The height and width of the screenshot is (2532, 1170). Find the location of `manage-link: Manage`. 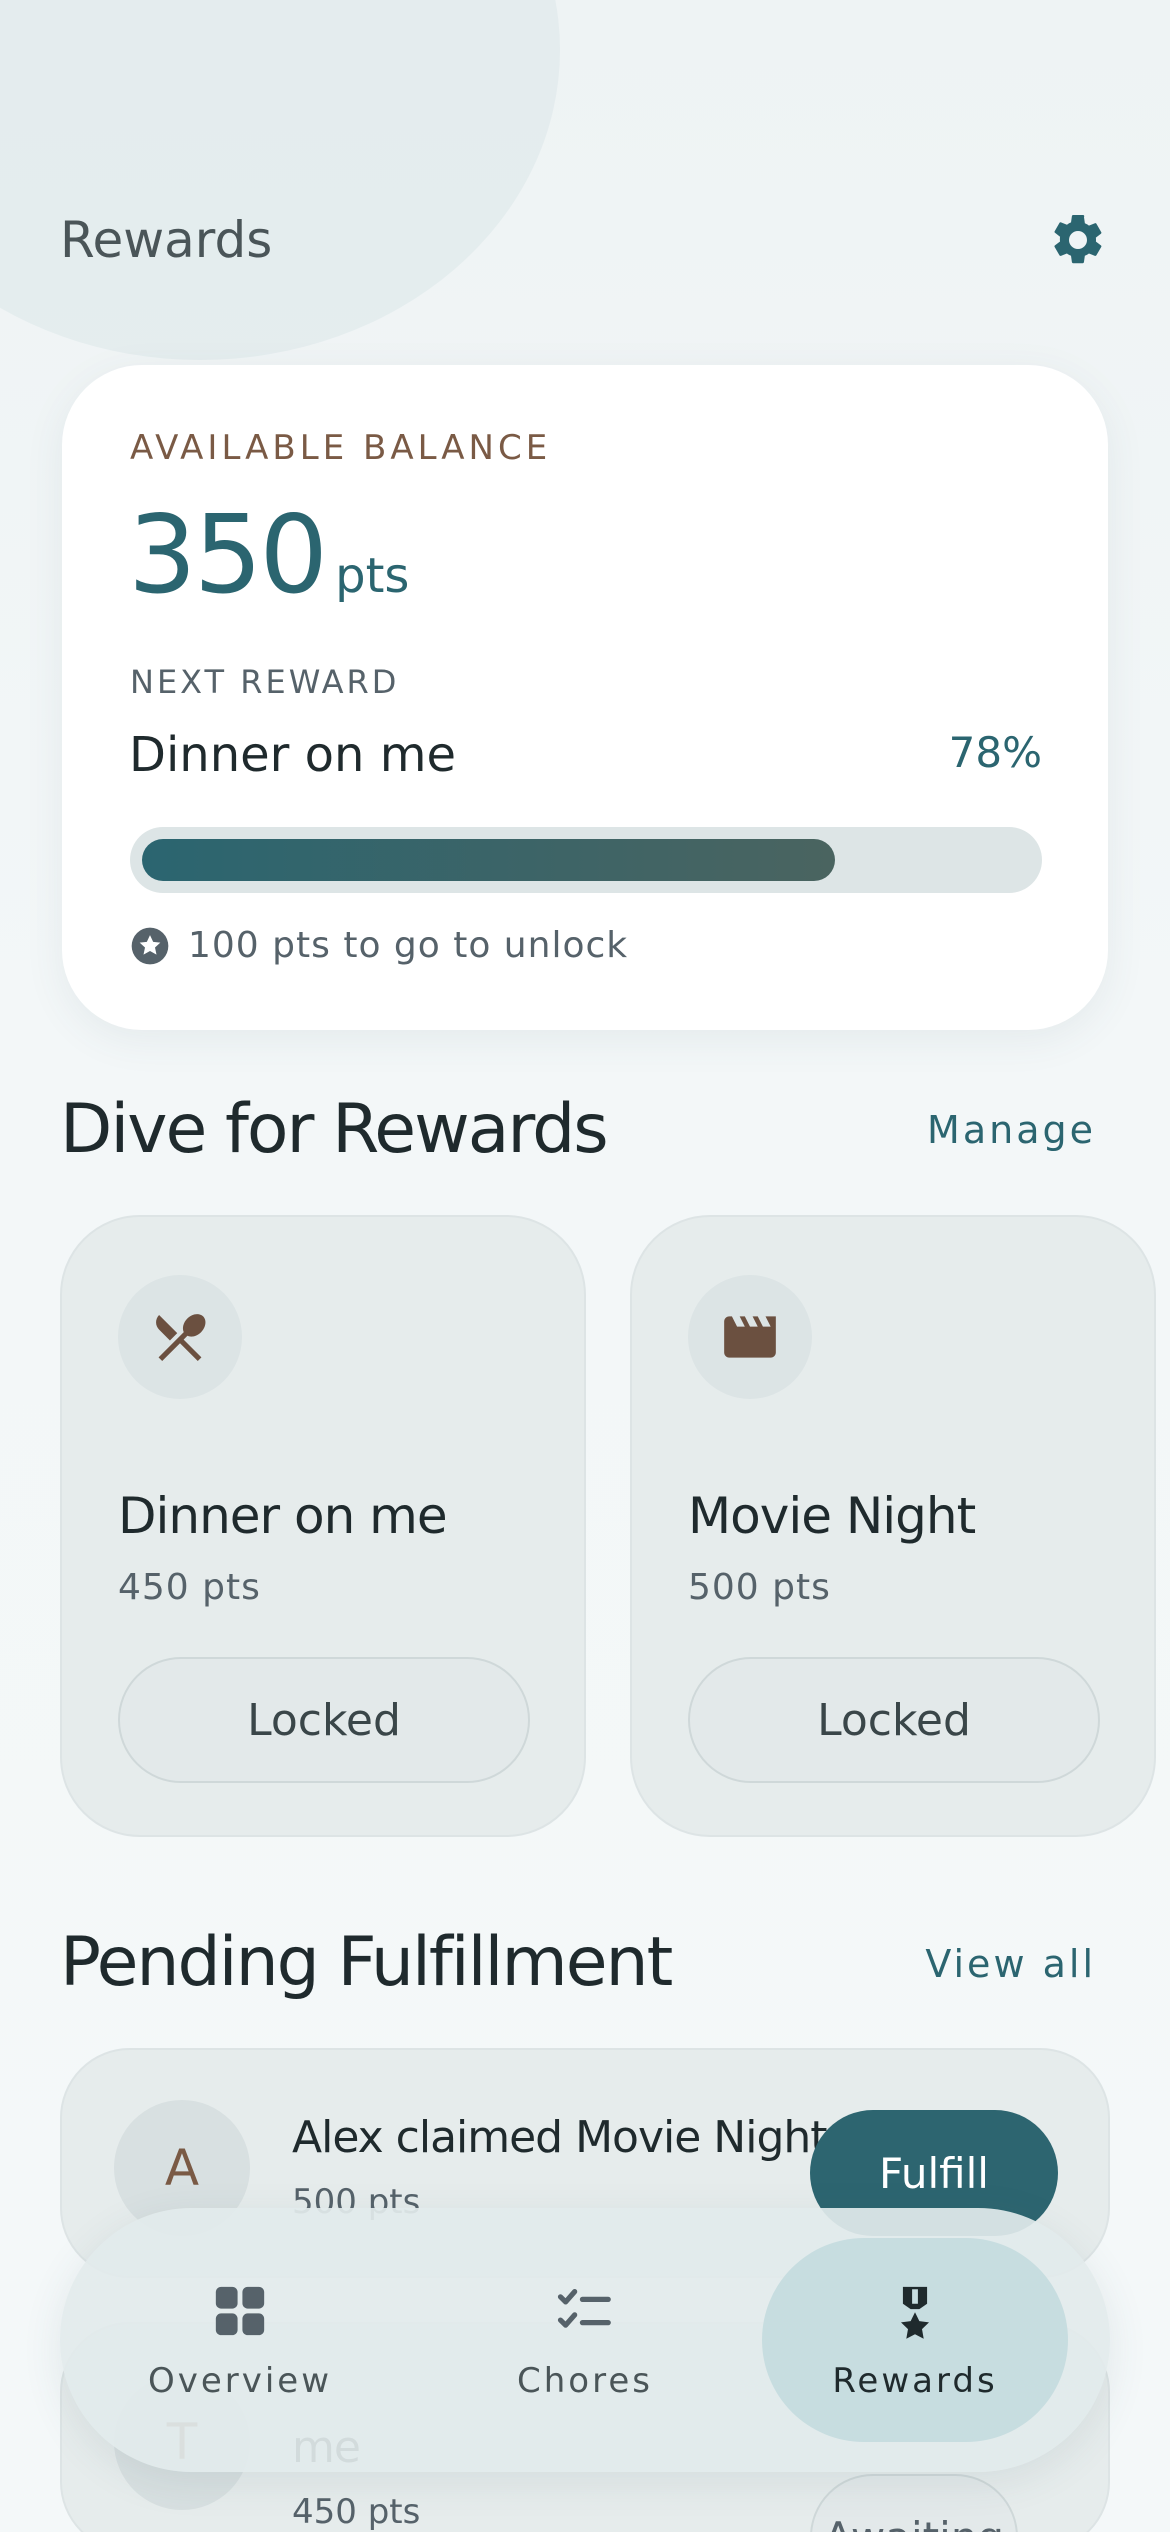

manage-link: Manage is located at coordinates (1011, 1130).